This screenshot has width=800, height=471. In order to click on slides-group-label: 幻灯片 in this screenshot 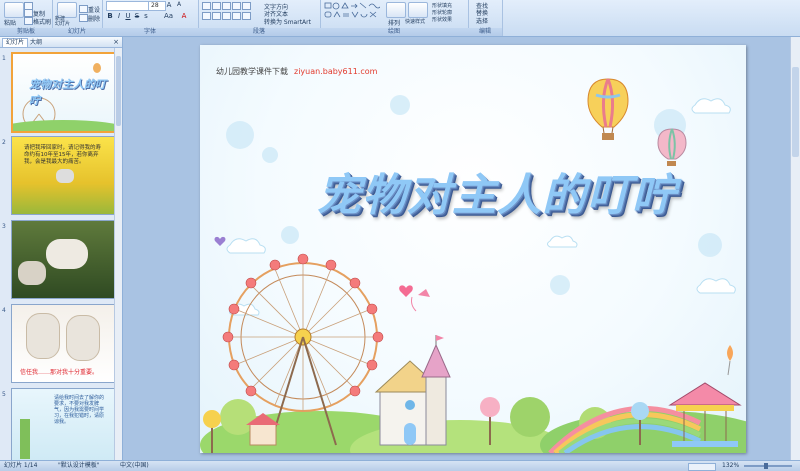, I will do `click(77, 32)`.